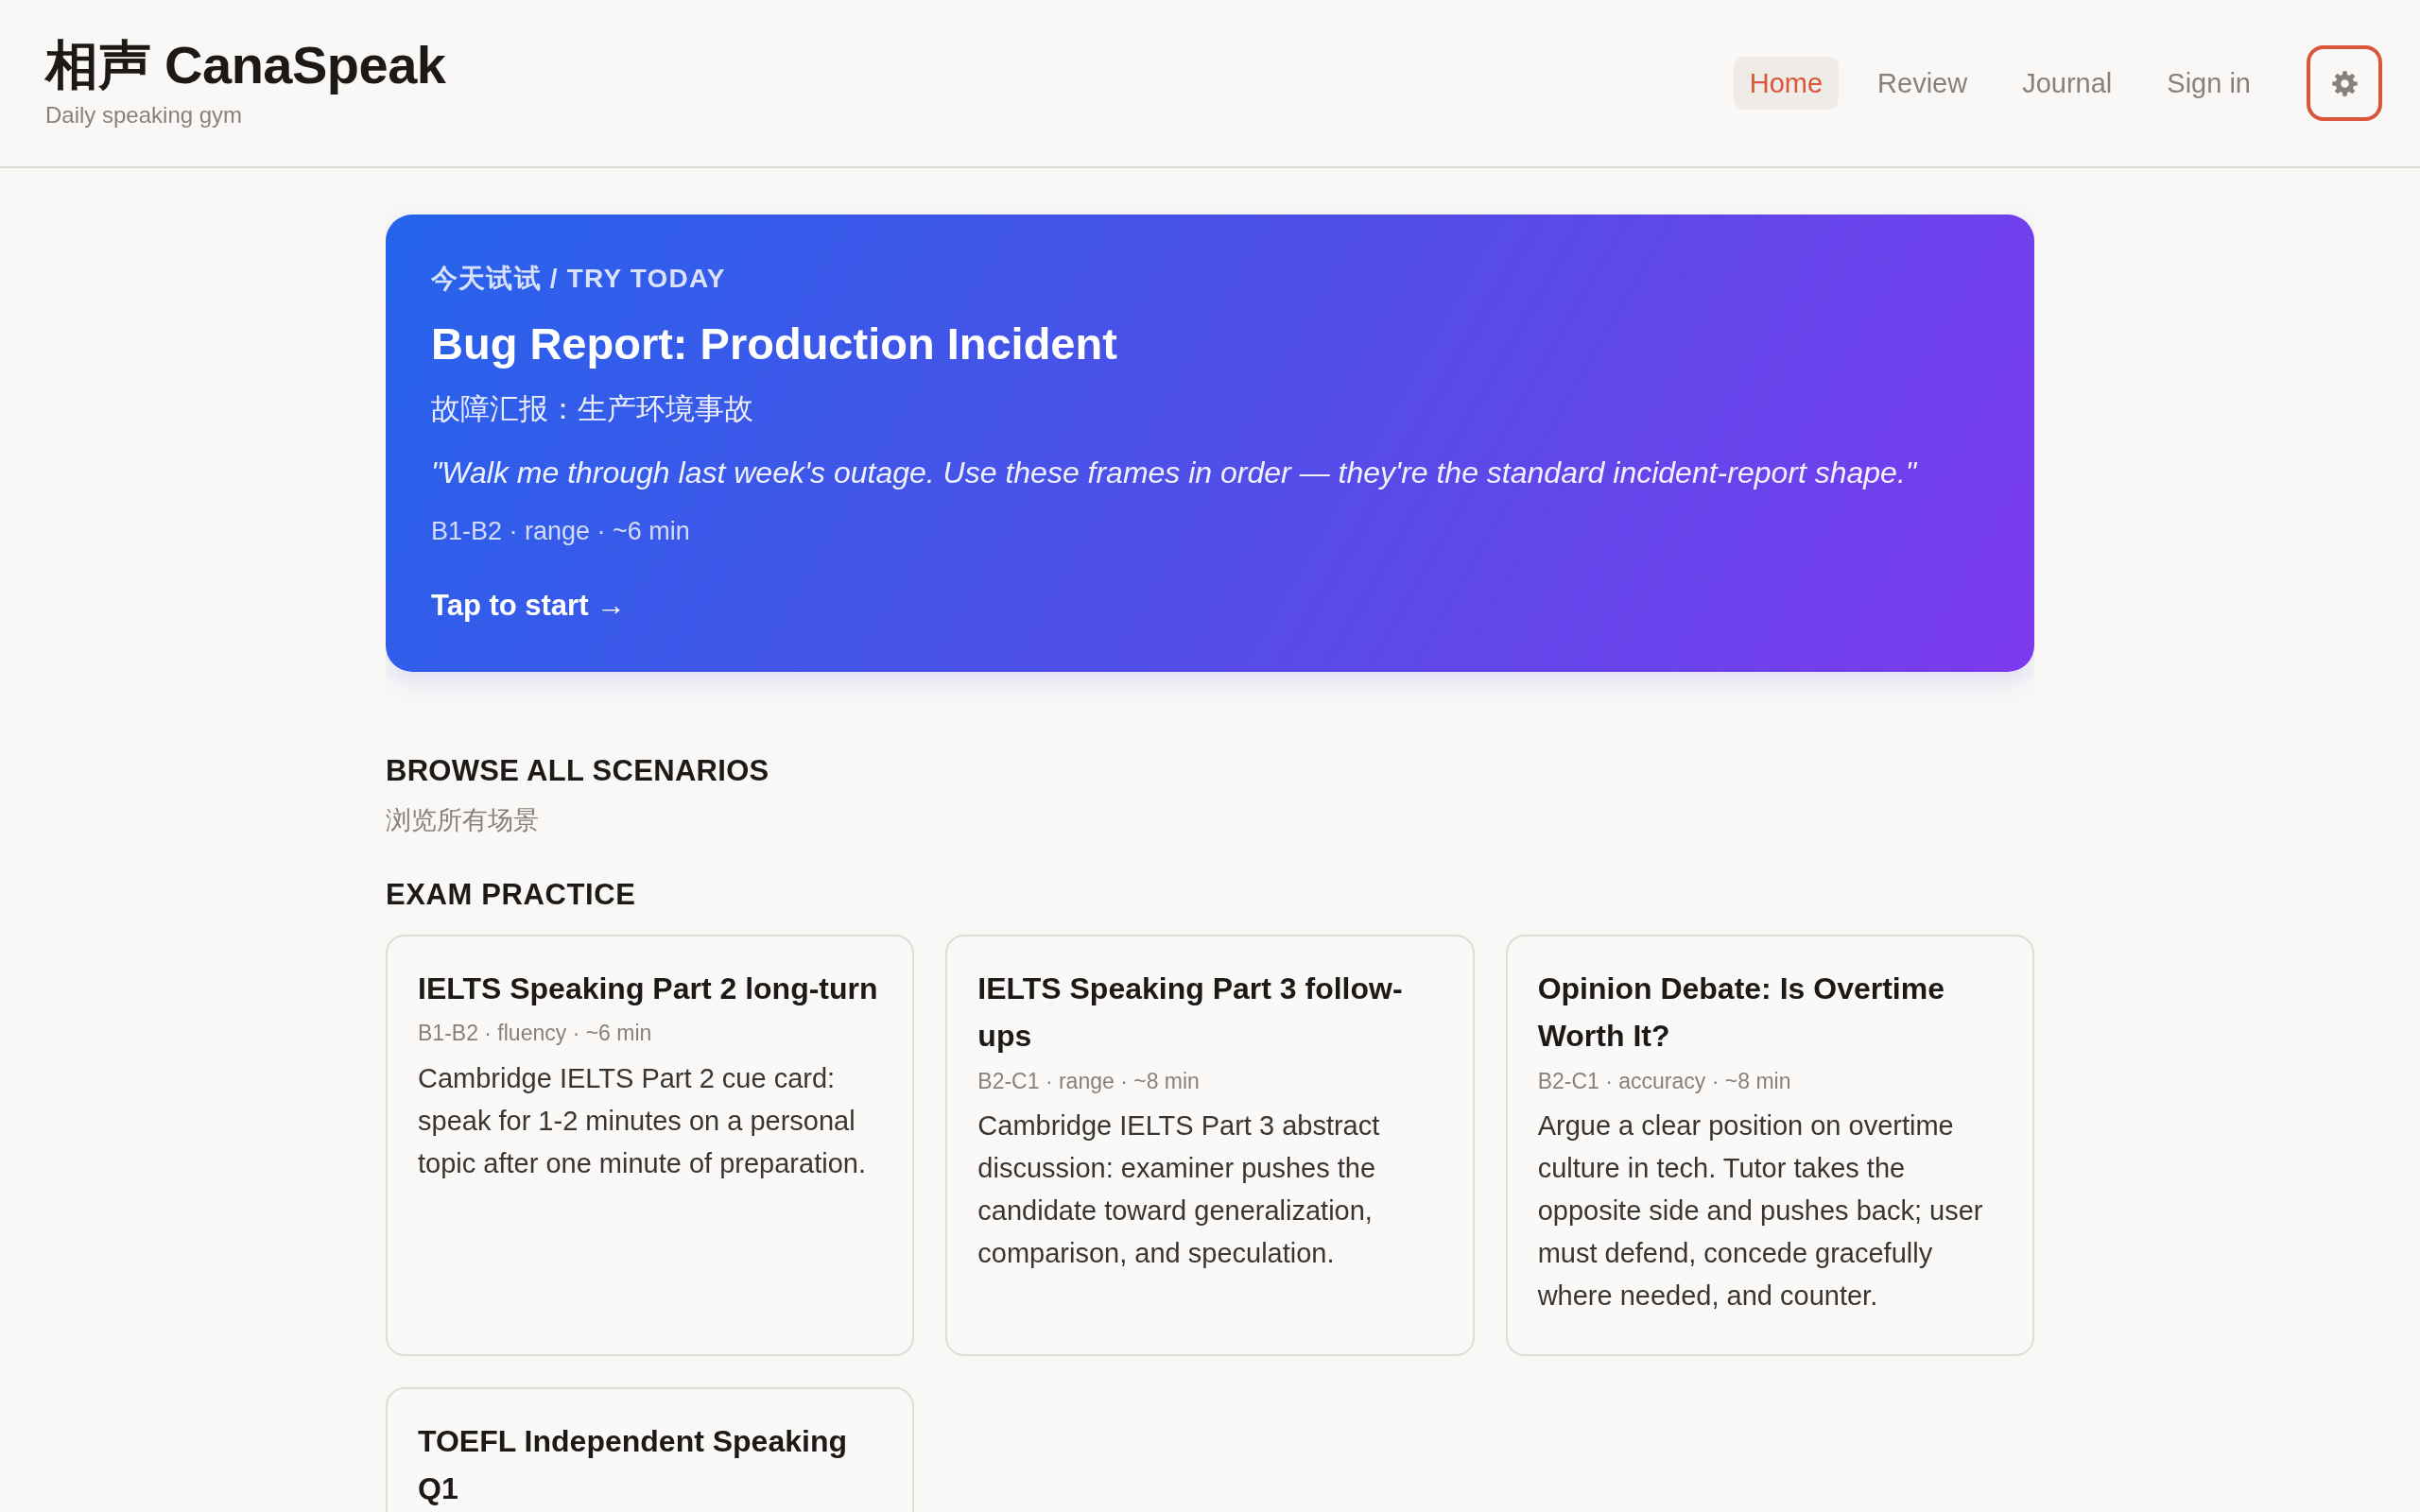 The height and width of the screenshot is (1512, 2420). Describe the element at coordinates (561, 532) in the screenshot. I see `featured-meta: B1-B2 · range · ~6 min` at that location.